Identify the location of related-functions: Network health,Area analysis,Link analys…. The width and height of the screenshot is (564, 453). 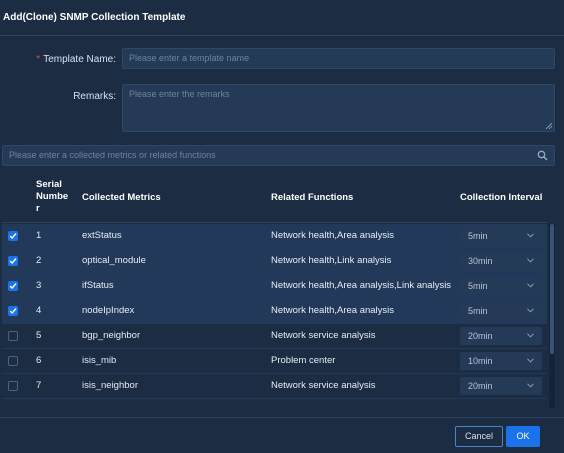
(361, 285).